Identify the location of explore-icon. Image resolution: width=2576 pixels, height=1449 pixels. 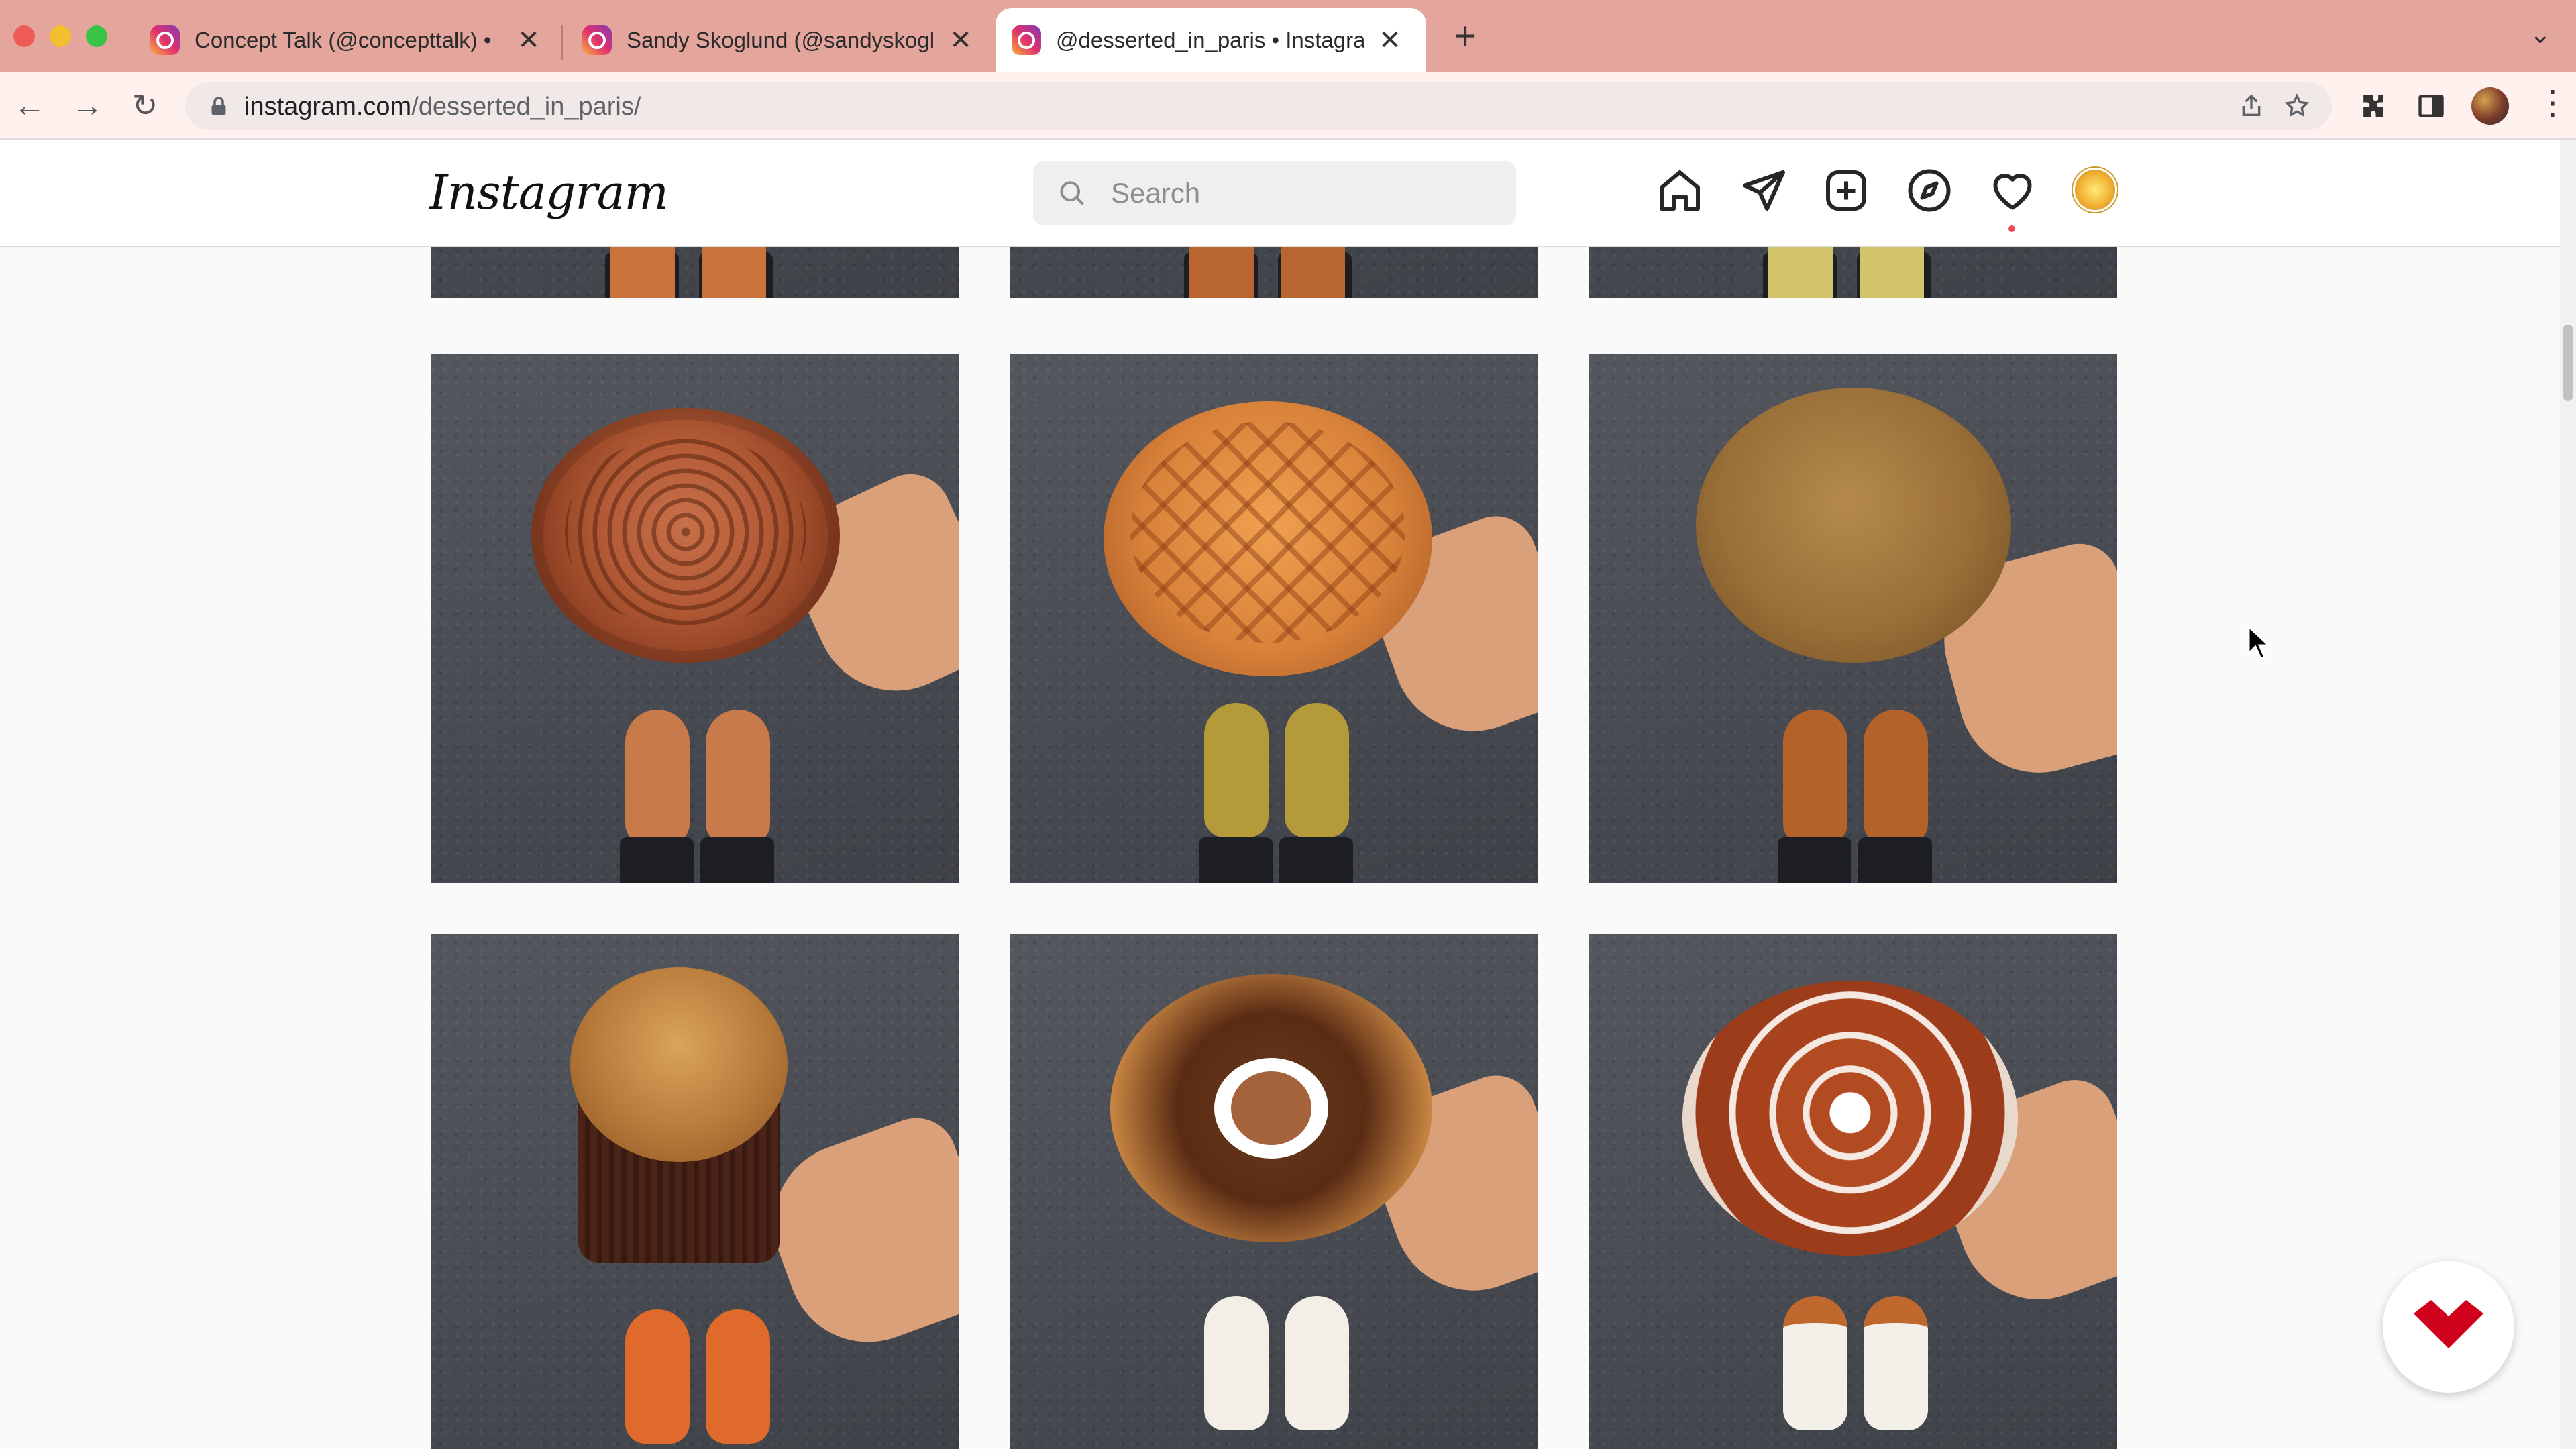
(1932, 193).